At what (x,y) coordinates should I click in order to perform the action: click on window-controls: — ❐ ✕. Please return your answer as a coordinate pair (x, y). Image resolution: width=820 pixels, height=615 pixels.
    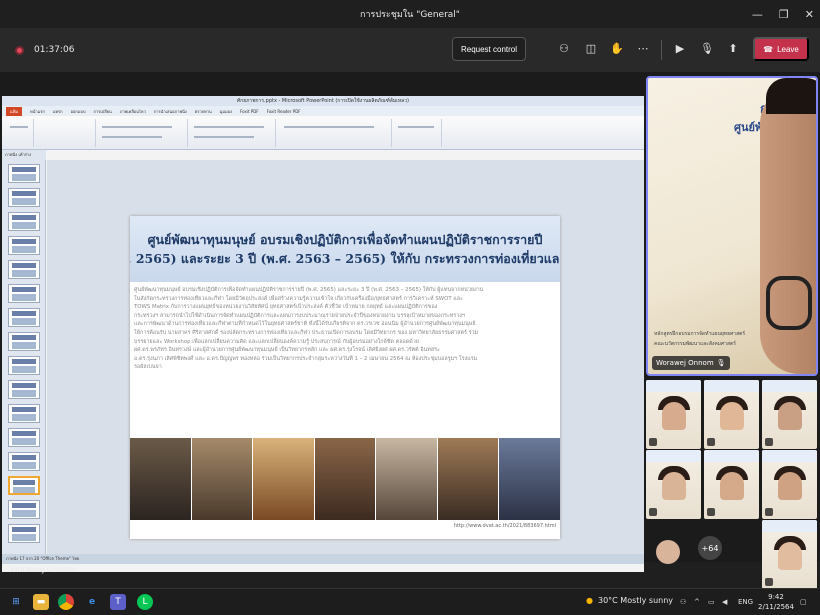
    Looking at the image, I should click on (783, 14).